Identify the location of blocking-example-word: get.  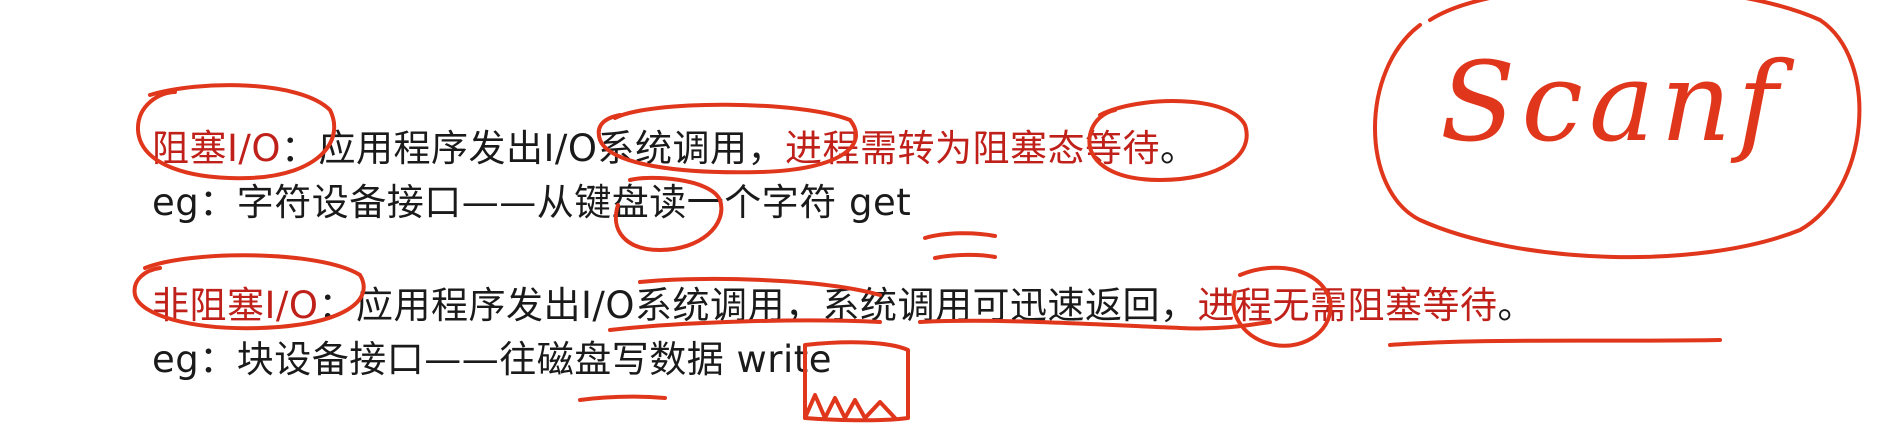
(880, 202).